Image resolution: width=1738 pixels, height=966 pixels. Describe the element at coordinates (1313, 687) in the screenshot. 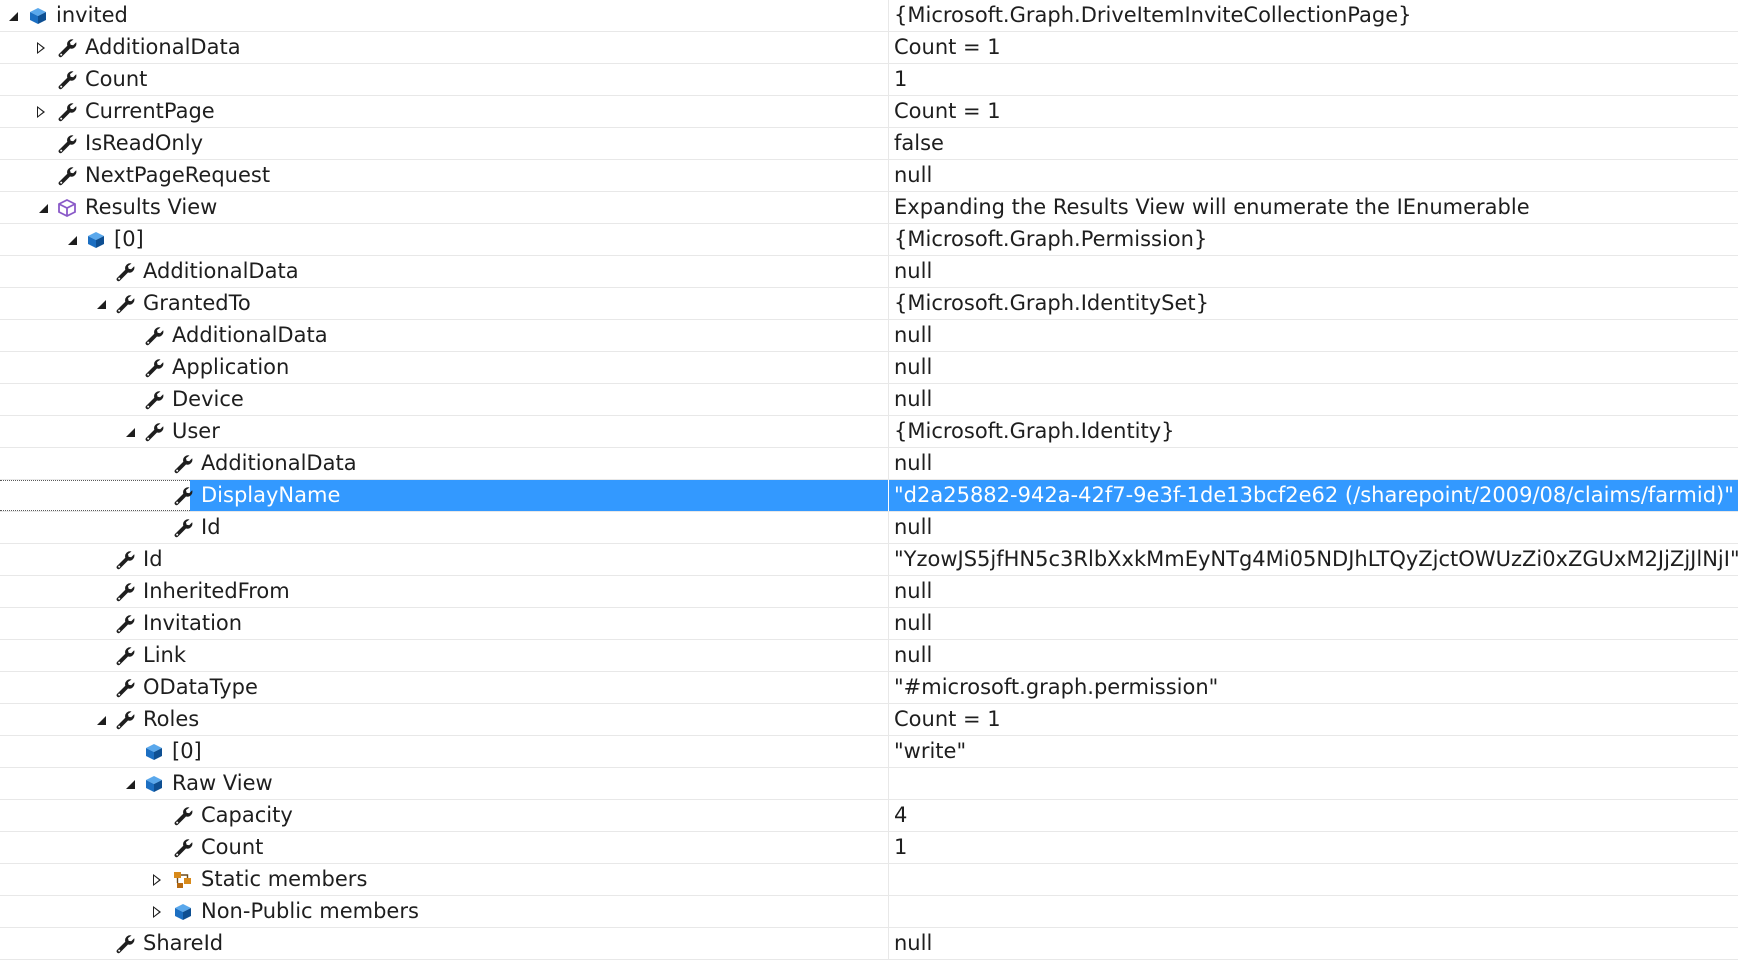

I see `value-cell: "#microsoft.graph.permission"` at that location.